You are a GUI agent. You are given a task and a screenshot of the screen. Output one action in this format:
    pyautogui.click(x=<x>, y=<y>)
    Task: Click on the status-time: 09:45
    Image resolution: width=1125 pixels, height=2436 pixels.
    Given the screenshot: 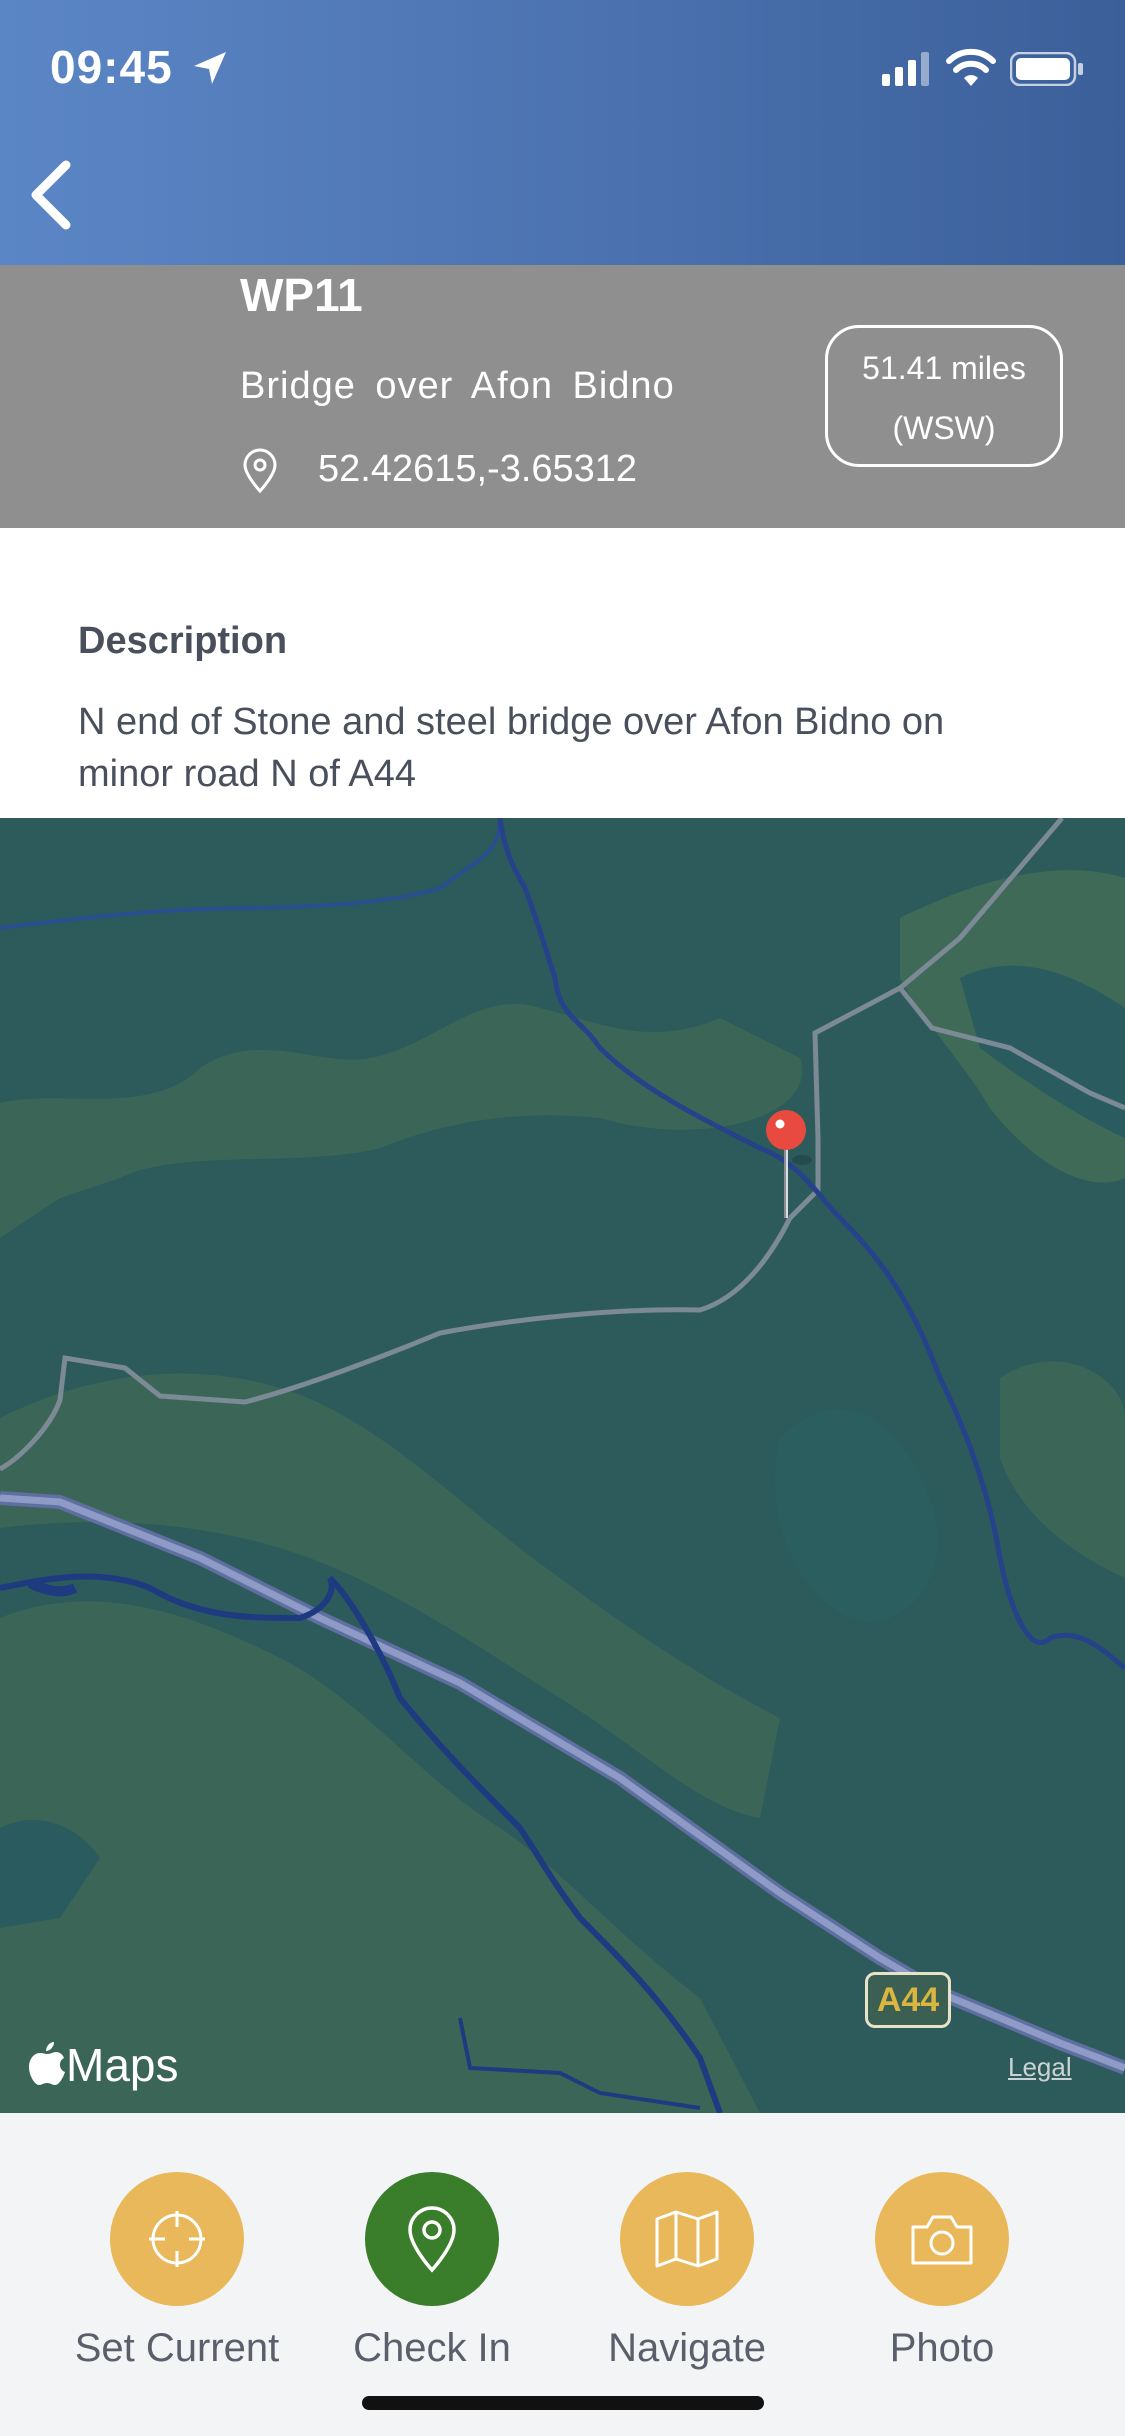 What is the action you would take?
    pyautogui.click(x=111, y=67)
    